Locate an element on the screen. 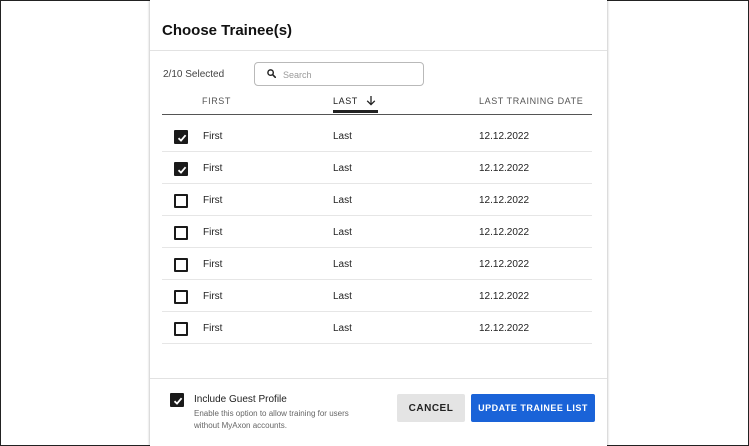  row-divider is located at coordinates (377, 343).